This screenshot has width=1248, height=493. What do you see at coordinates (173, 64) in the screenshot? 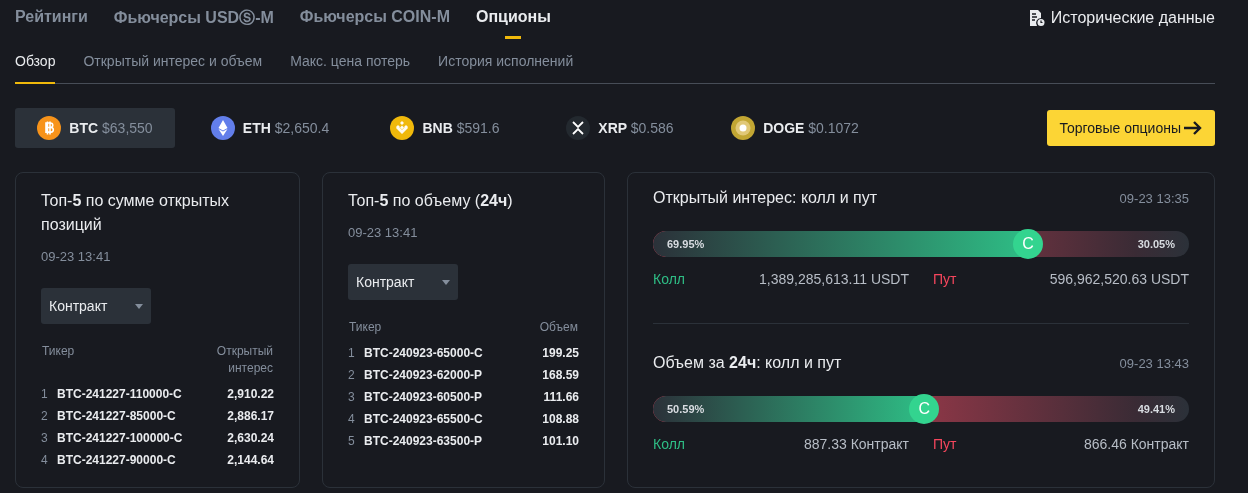
I see `section-tab: Открытый интерес и объем` at bounding box center [173, 64].